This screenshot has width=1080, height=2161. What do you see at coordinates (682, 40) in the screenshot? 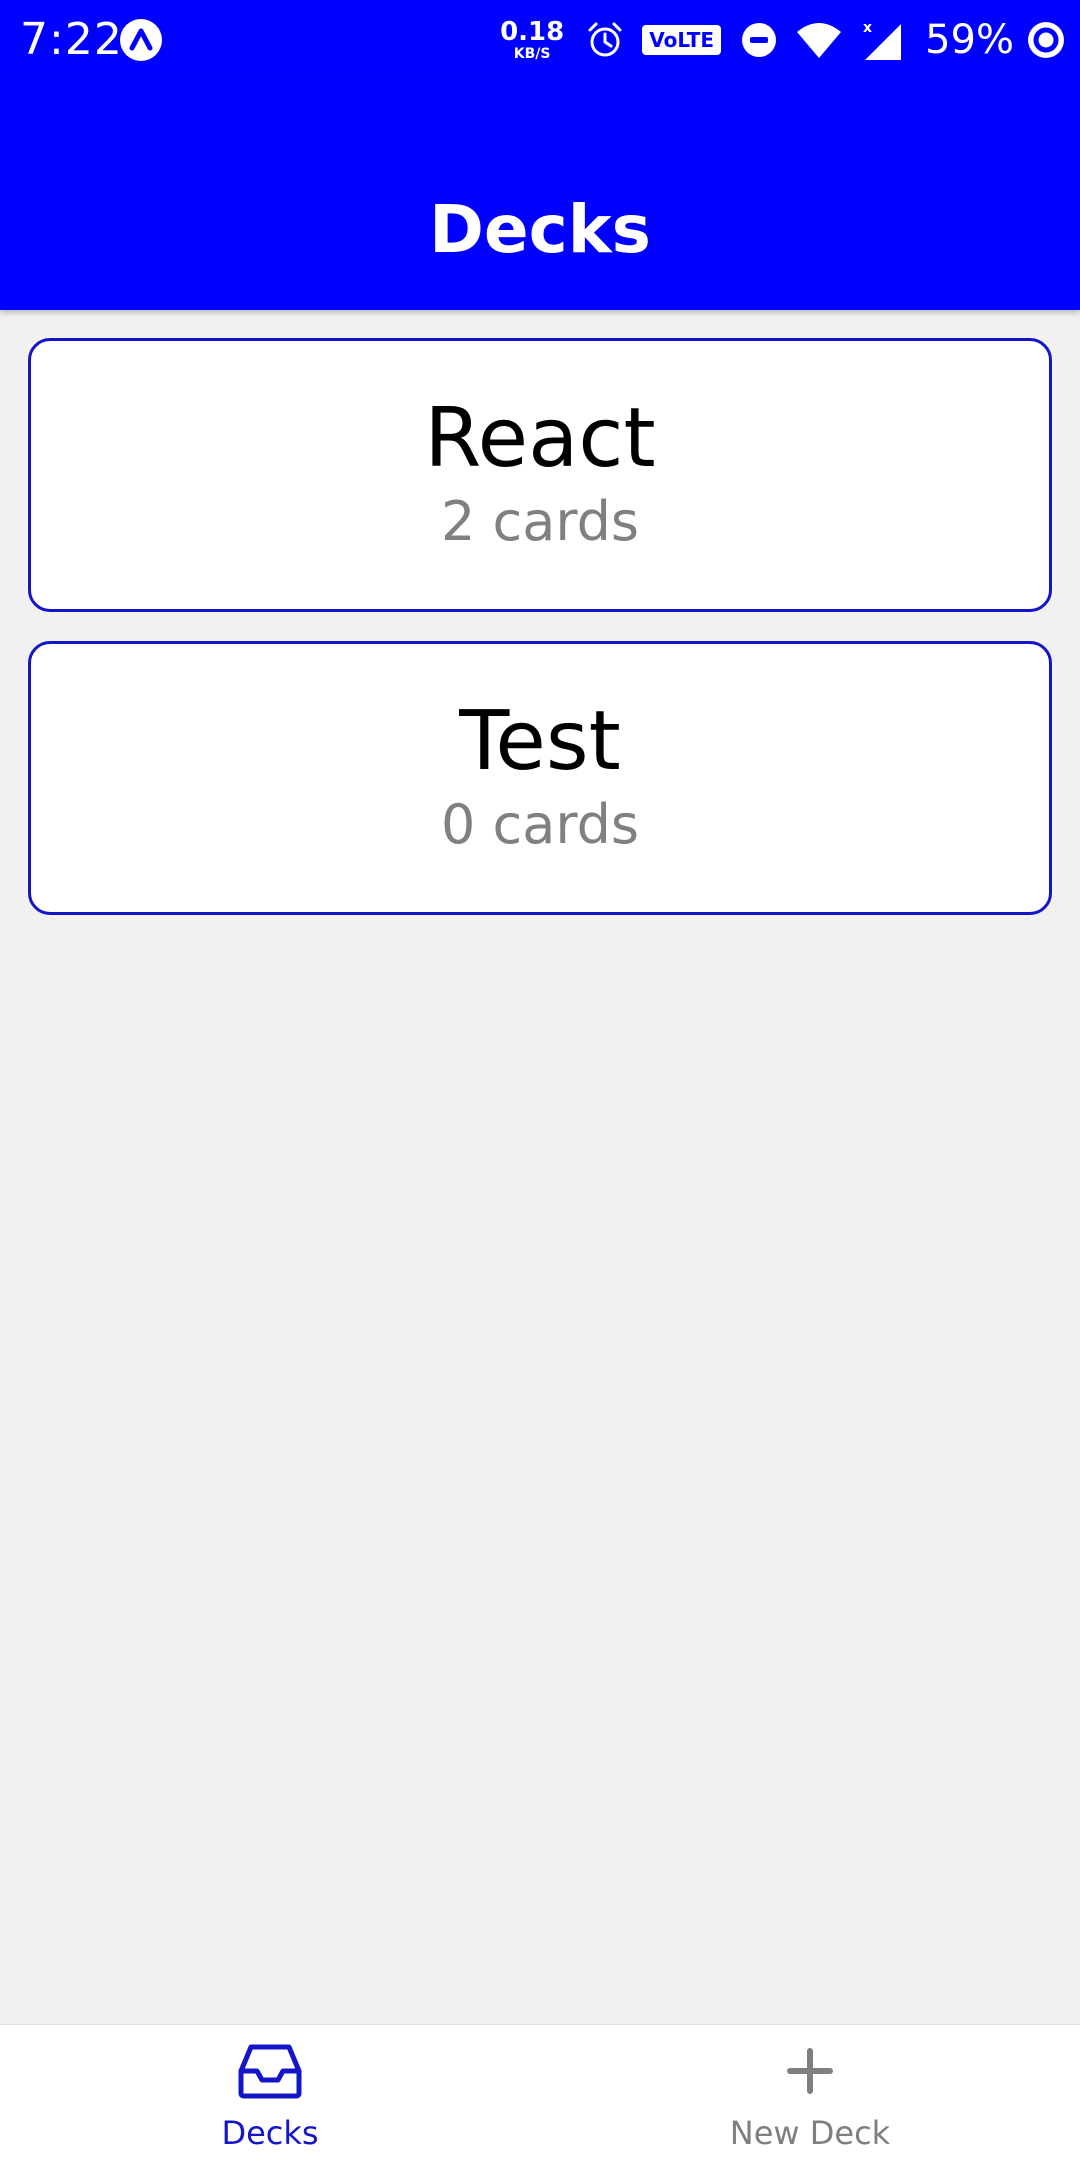
I see `volte-icon: VoLTE` at bounding box center [682, 40].